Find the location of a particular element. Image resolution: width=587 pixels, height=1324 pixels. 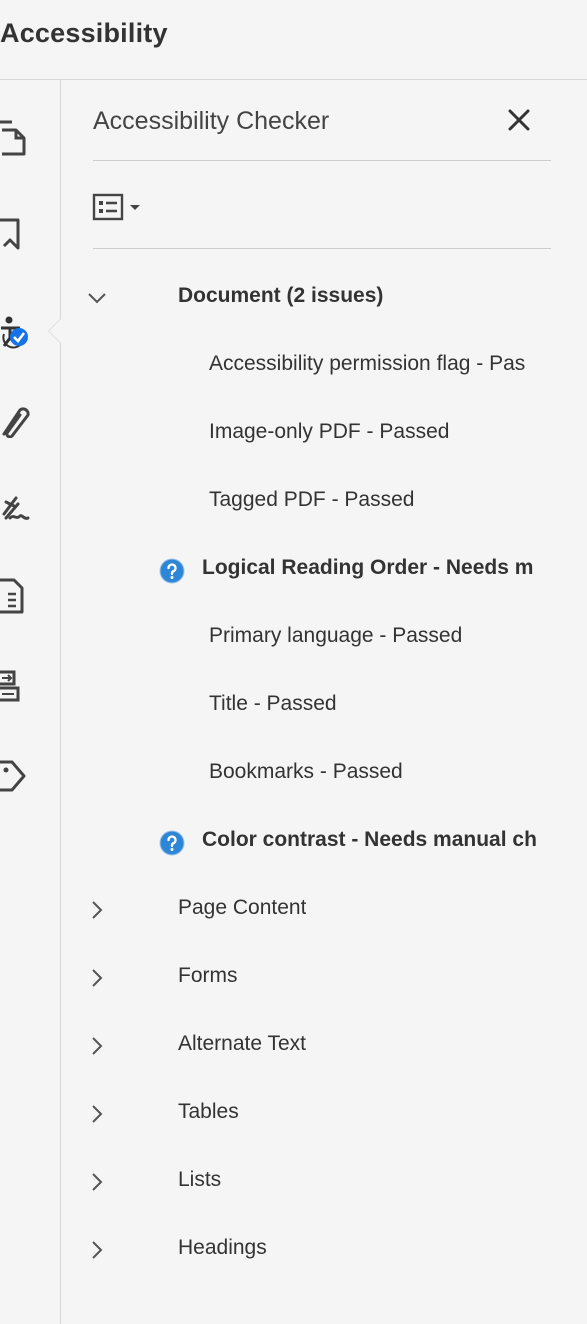

page-thumbnails-icon is located at coordinates (15, 138).